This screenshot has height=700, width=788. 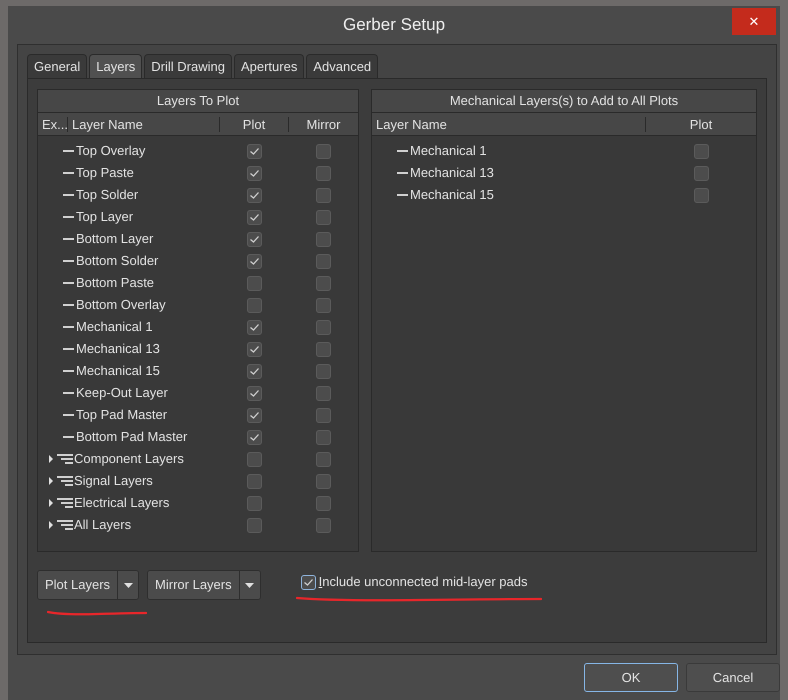 What do you see at coordinates (88, 585) in the screenshot?
I see `split-button: Plot Layers` at bounding box center [88, 585].